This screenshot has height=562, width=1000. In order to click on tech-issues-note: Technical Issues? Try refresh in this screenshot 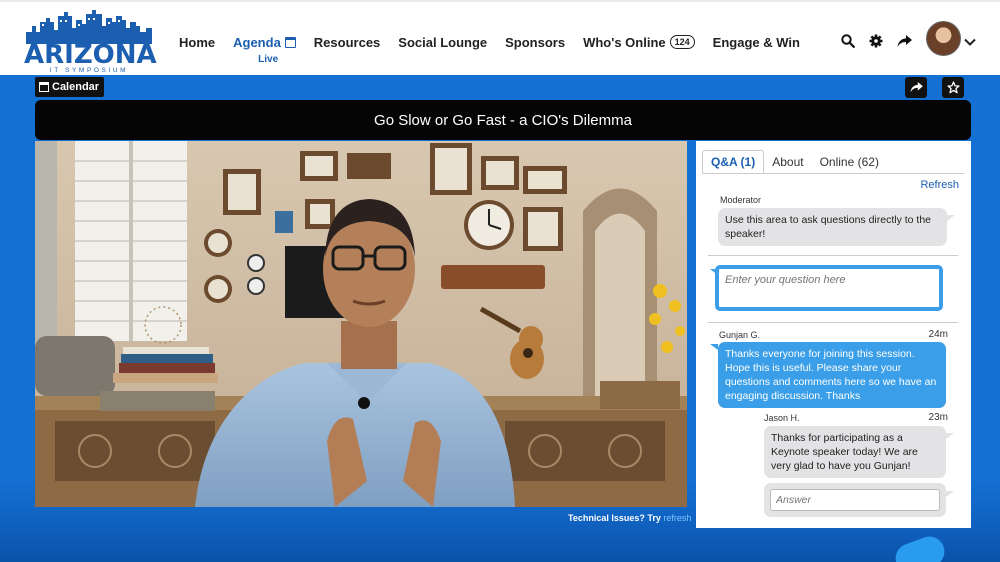, I will do `click(629, 518)`.